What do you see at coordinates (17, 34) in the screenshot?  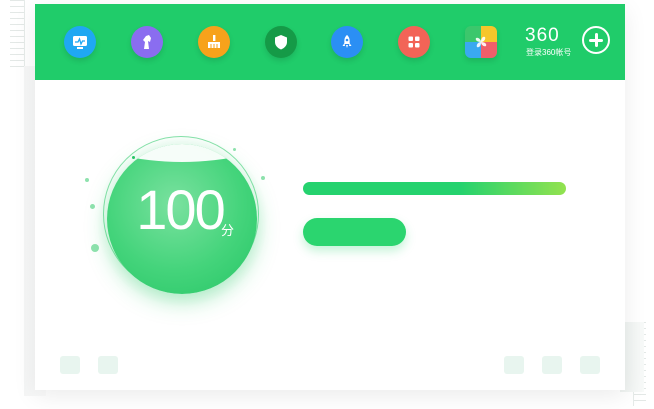 I see `ruler-decoration-left` at bounding box center [17, 34].